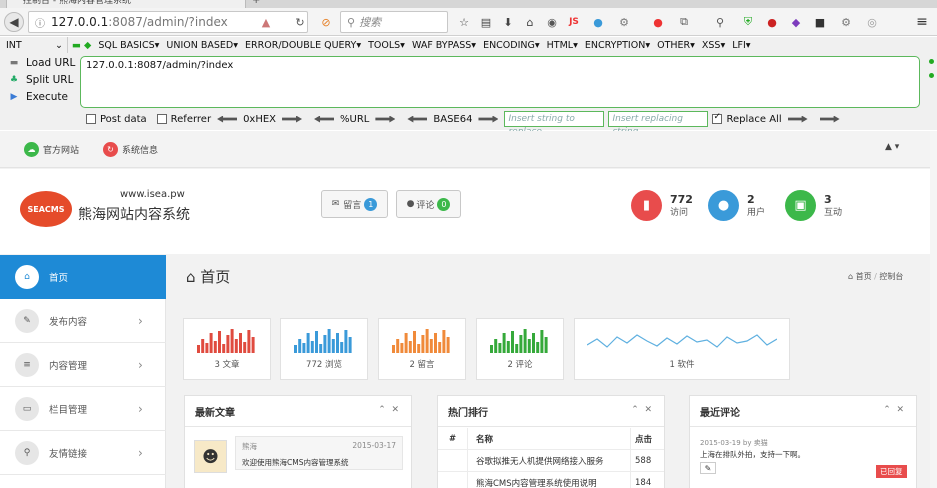  Describe the element at coordinates (647, 460) in the screenshot. I see `row-hits: 588` at that location.